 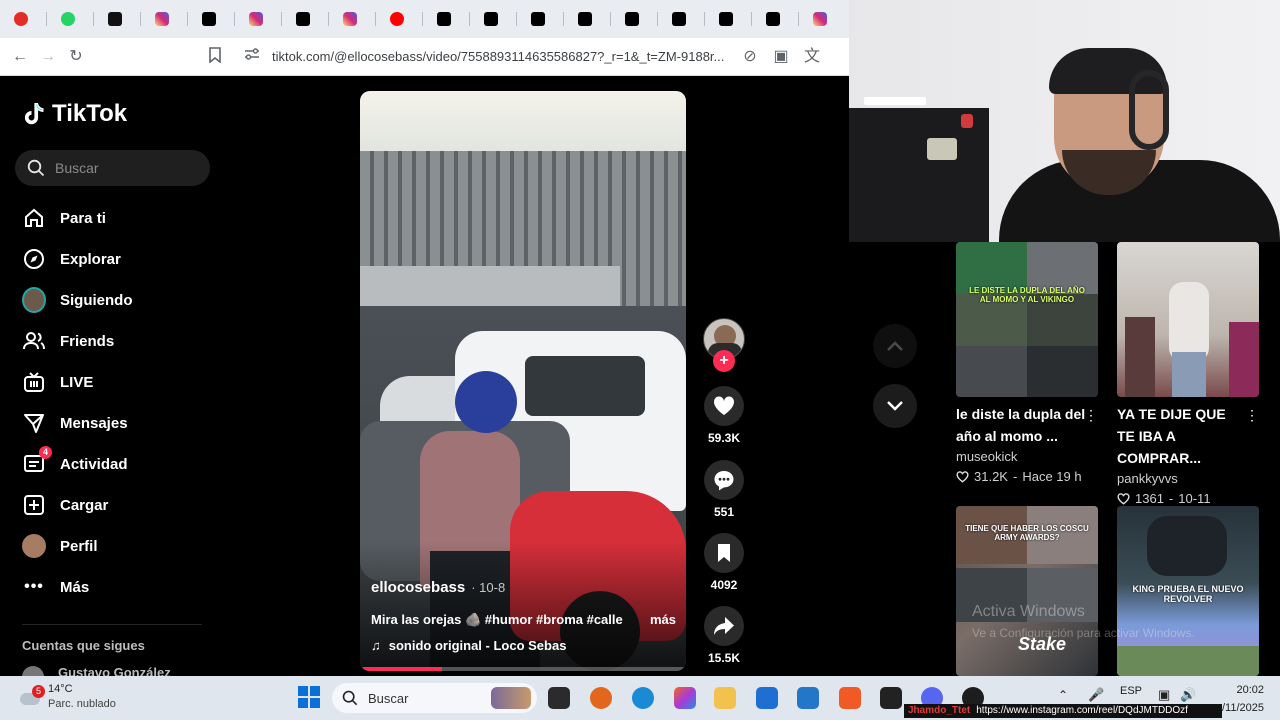 What do you see at coordinates (724, 626) in the screenshot?
I see `share-icon` at bounding box center [724, 626].